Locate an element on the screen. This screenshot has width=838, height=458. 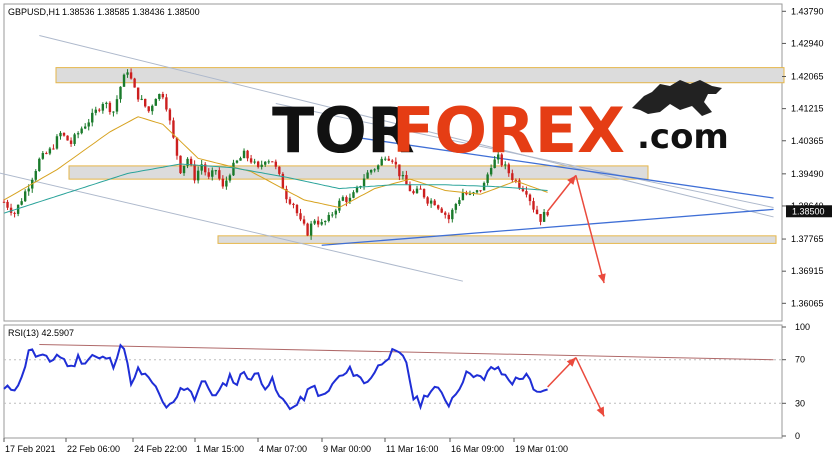
time-tick-label: 17 Feb 2021 is located at coordinates (30, 449).